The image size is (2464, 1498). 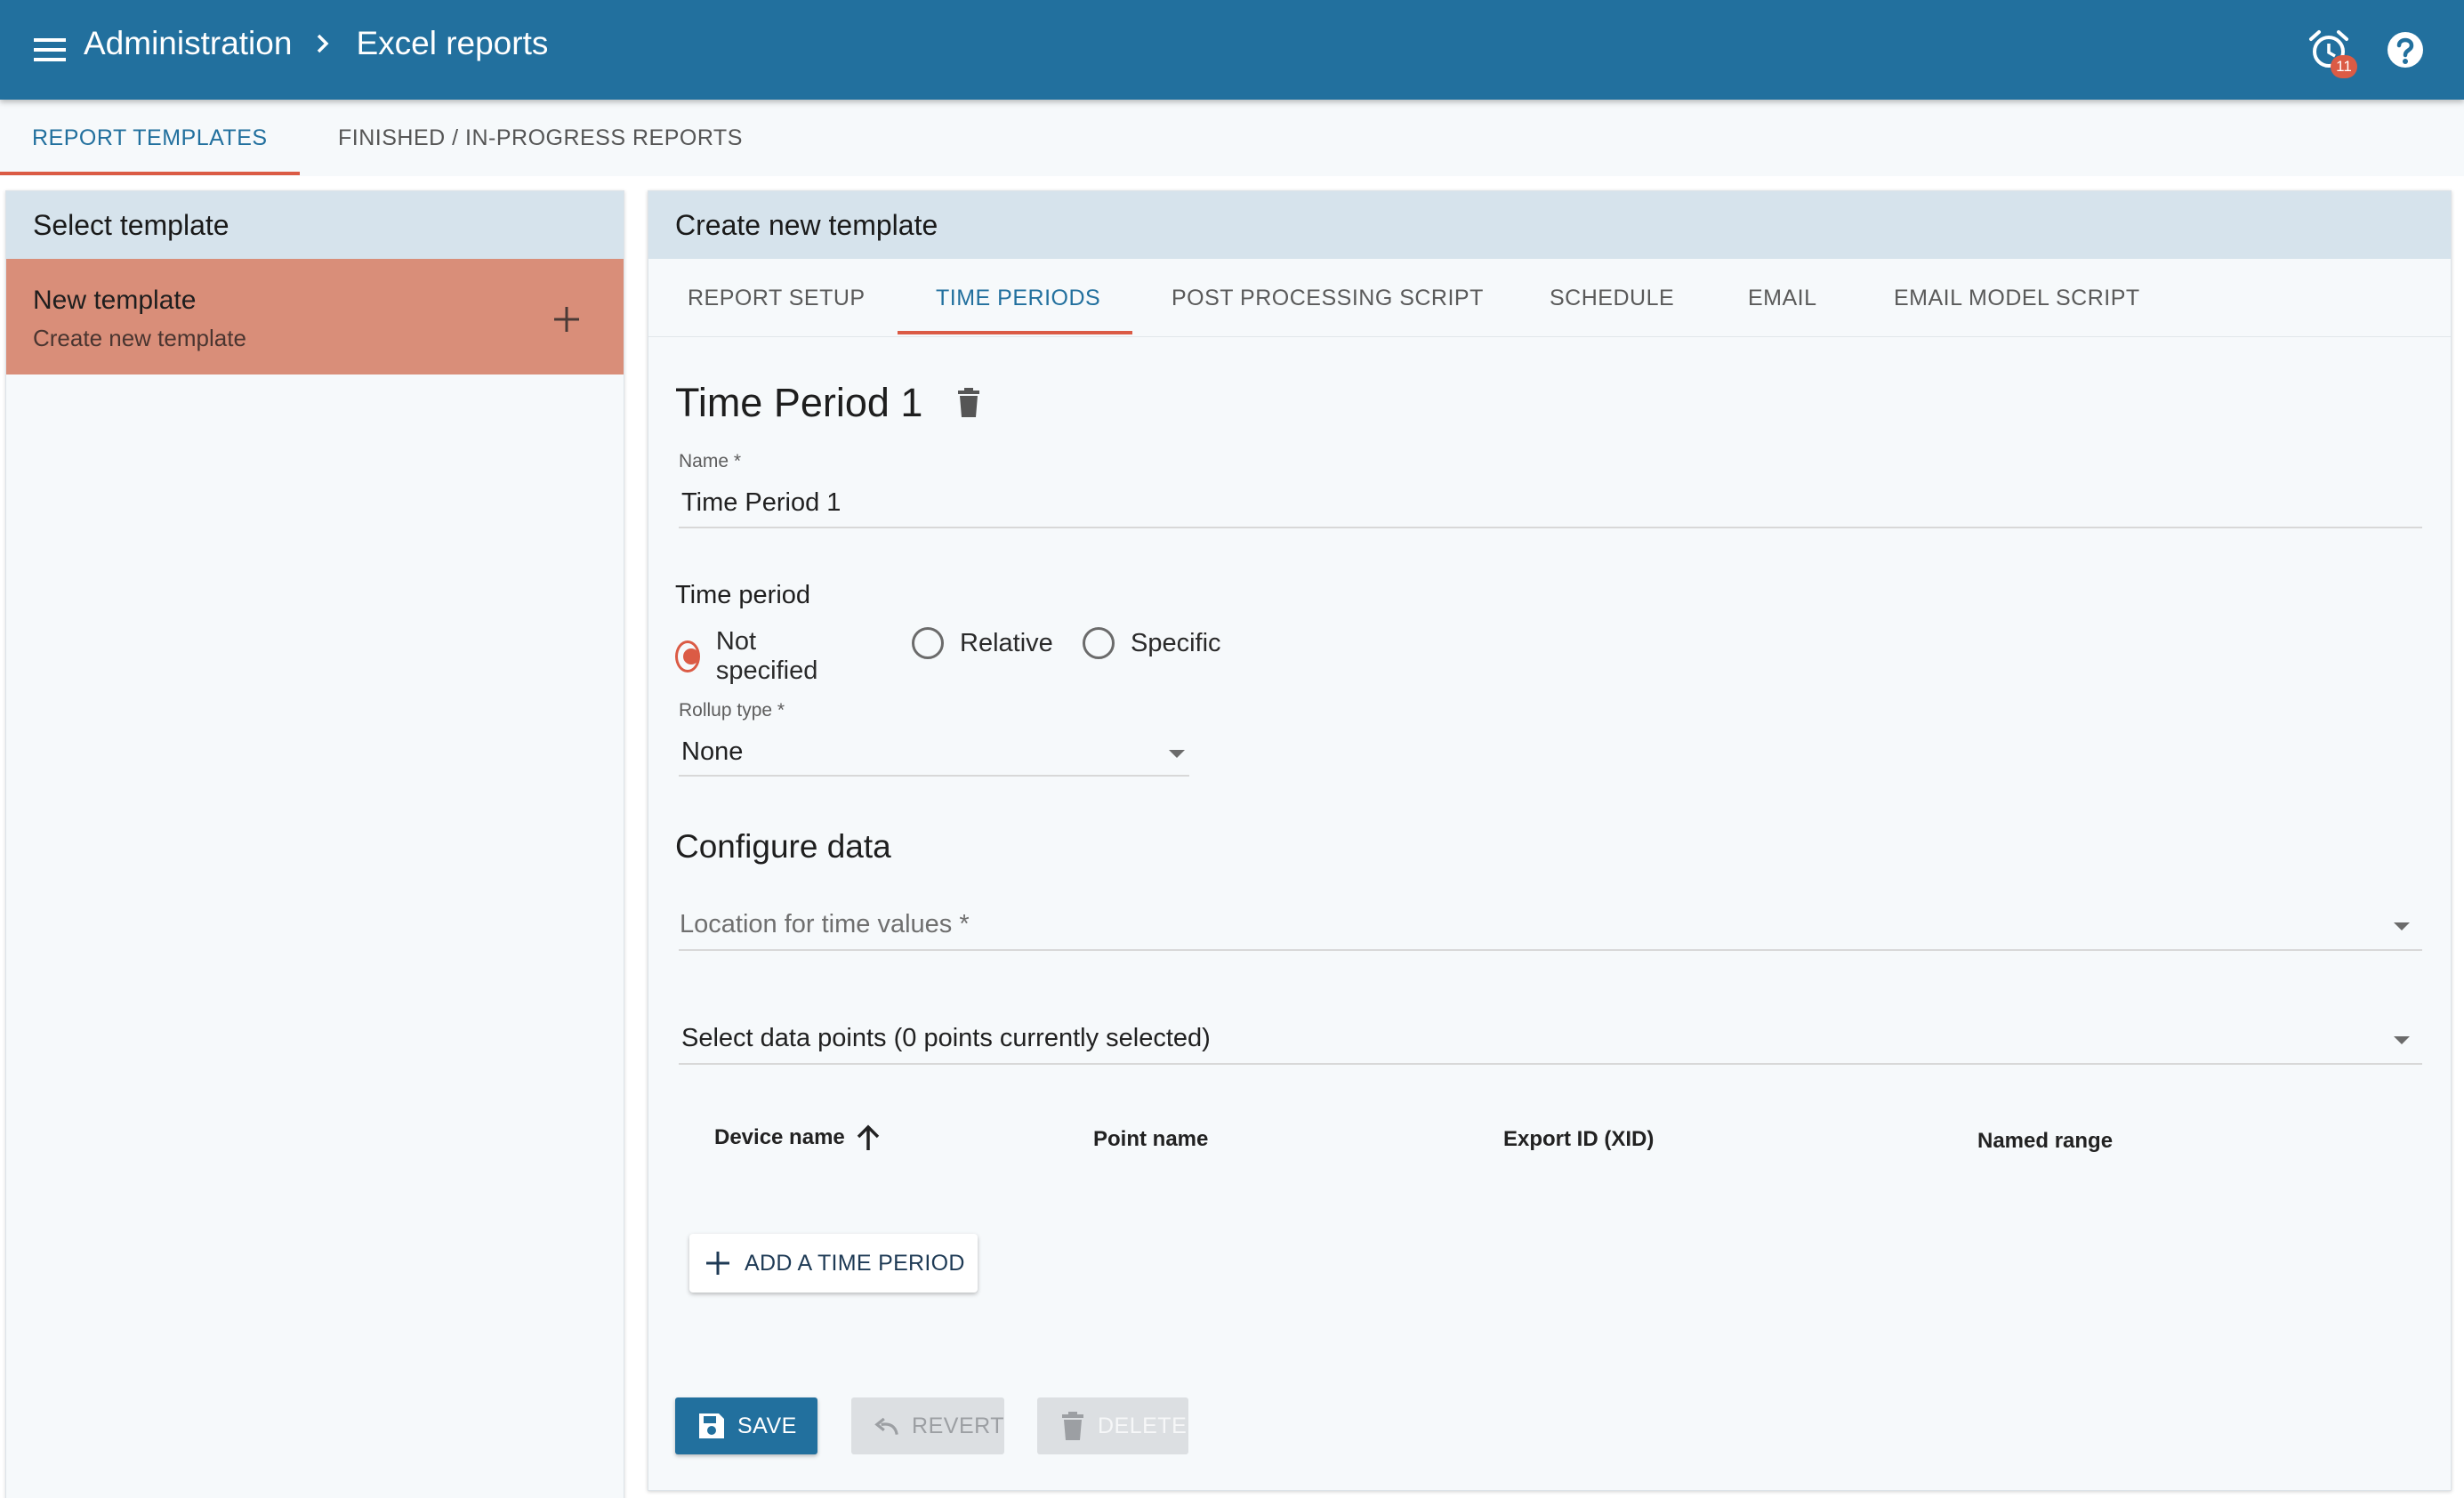 What do you see at coordinates (115, 300) in the screenshot?
I see `new-template-title: New template` at bounding box center [115, 300].